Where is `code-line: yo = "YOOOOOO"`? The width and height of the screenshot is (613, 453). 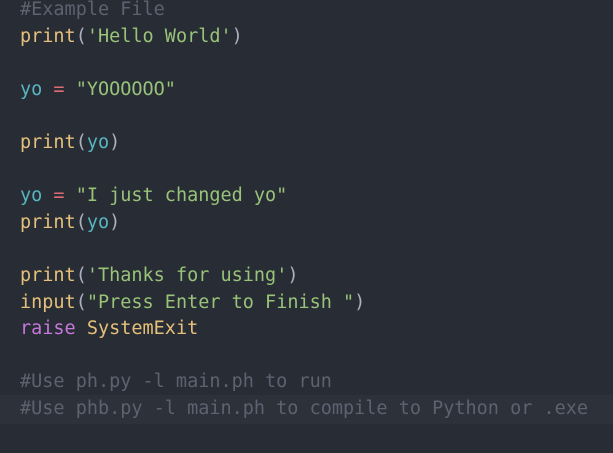
code-line: yo = "YOOOOOO" is located at coordinates (306, 90).